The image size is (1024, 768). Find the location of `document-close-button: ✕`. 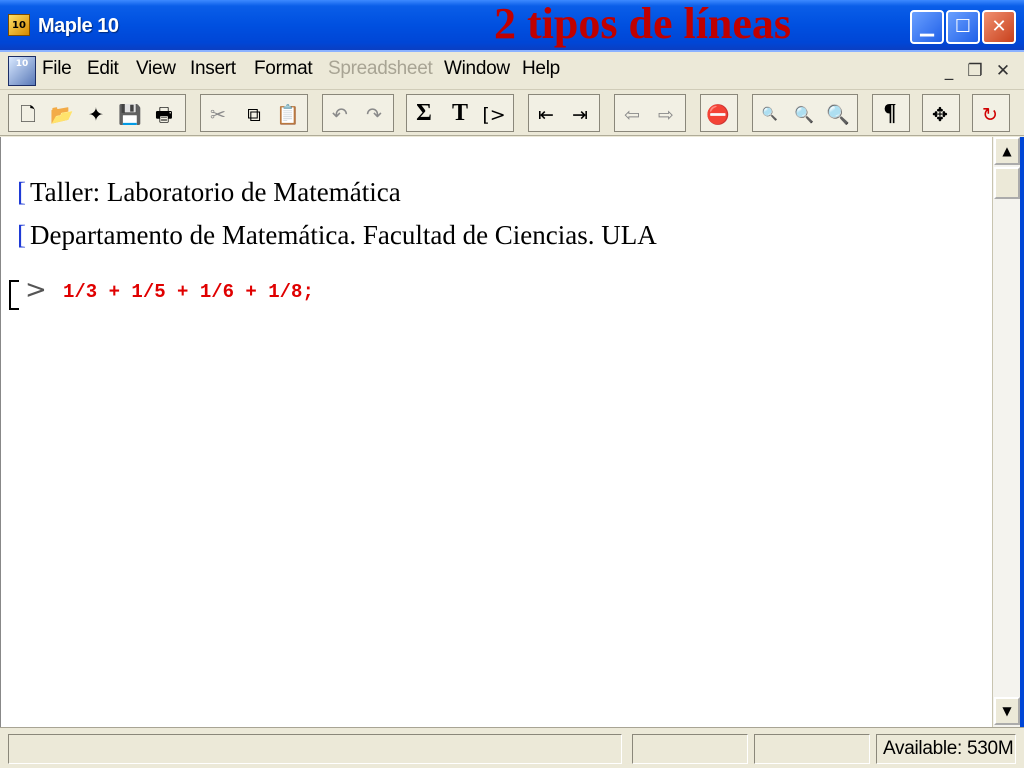

document-close-button: ✕ is located at coordinates (1003, 71).